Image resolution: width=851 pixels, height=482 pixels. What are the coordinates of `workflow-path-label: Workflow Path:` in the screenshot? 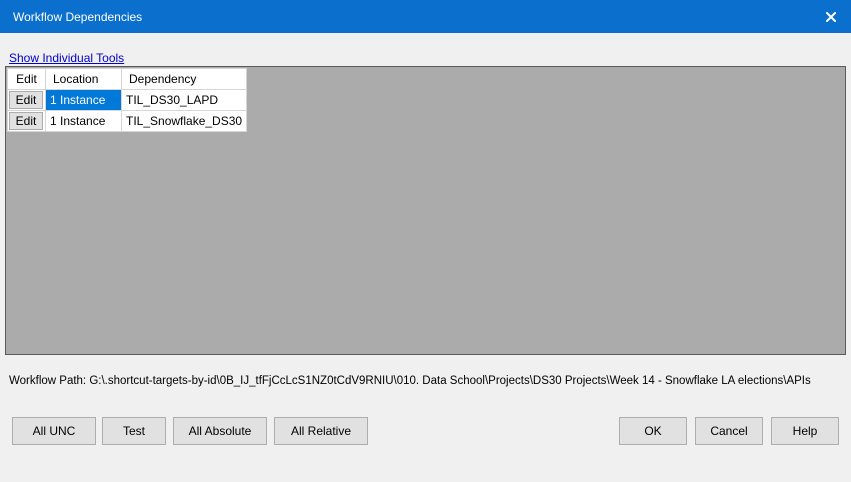 It's located at (48, 381).